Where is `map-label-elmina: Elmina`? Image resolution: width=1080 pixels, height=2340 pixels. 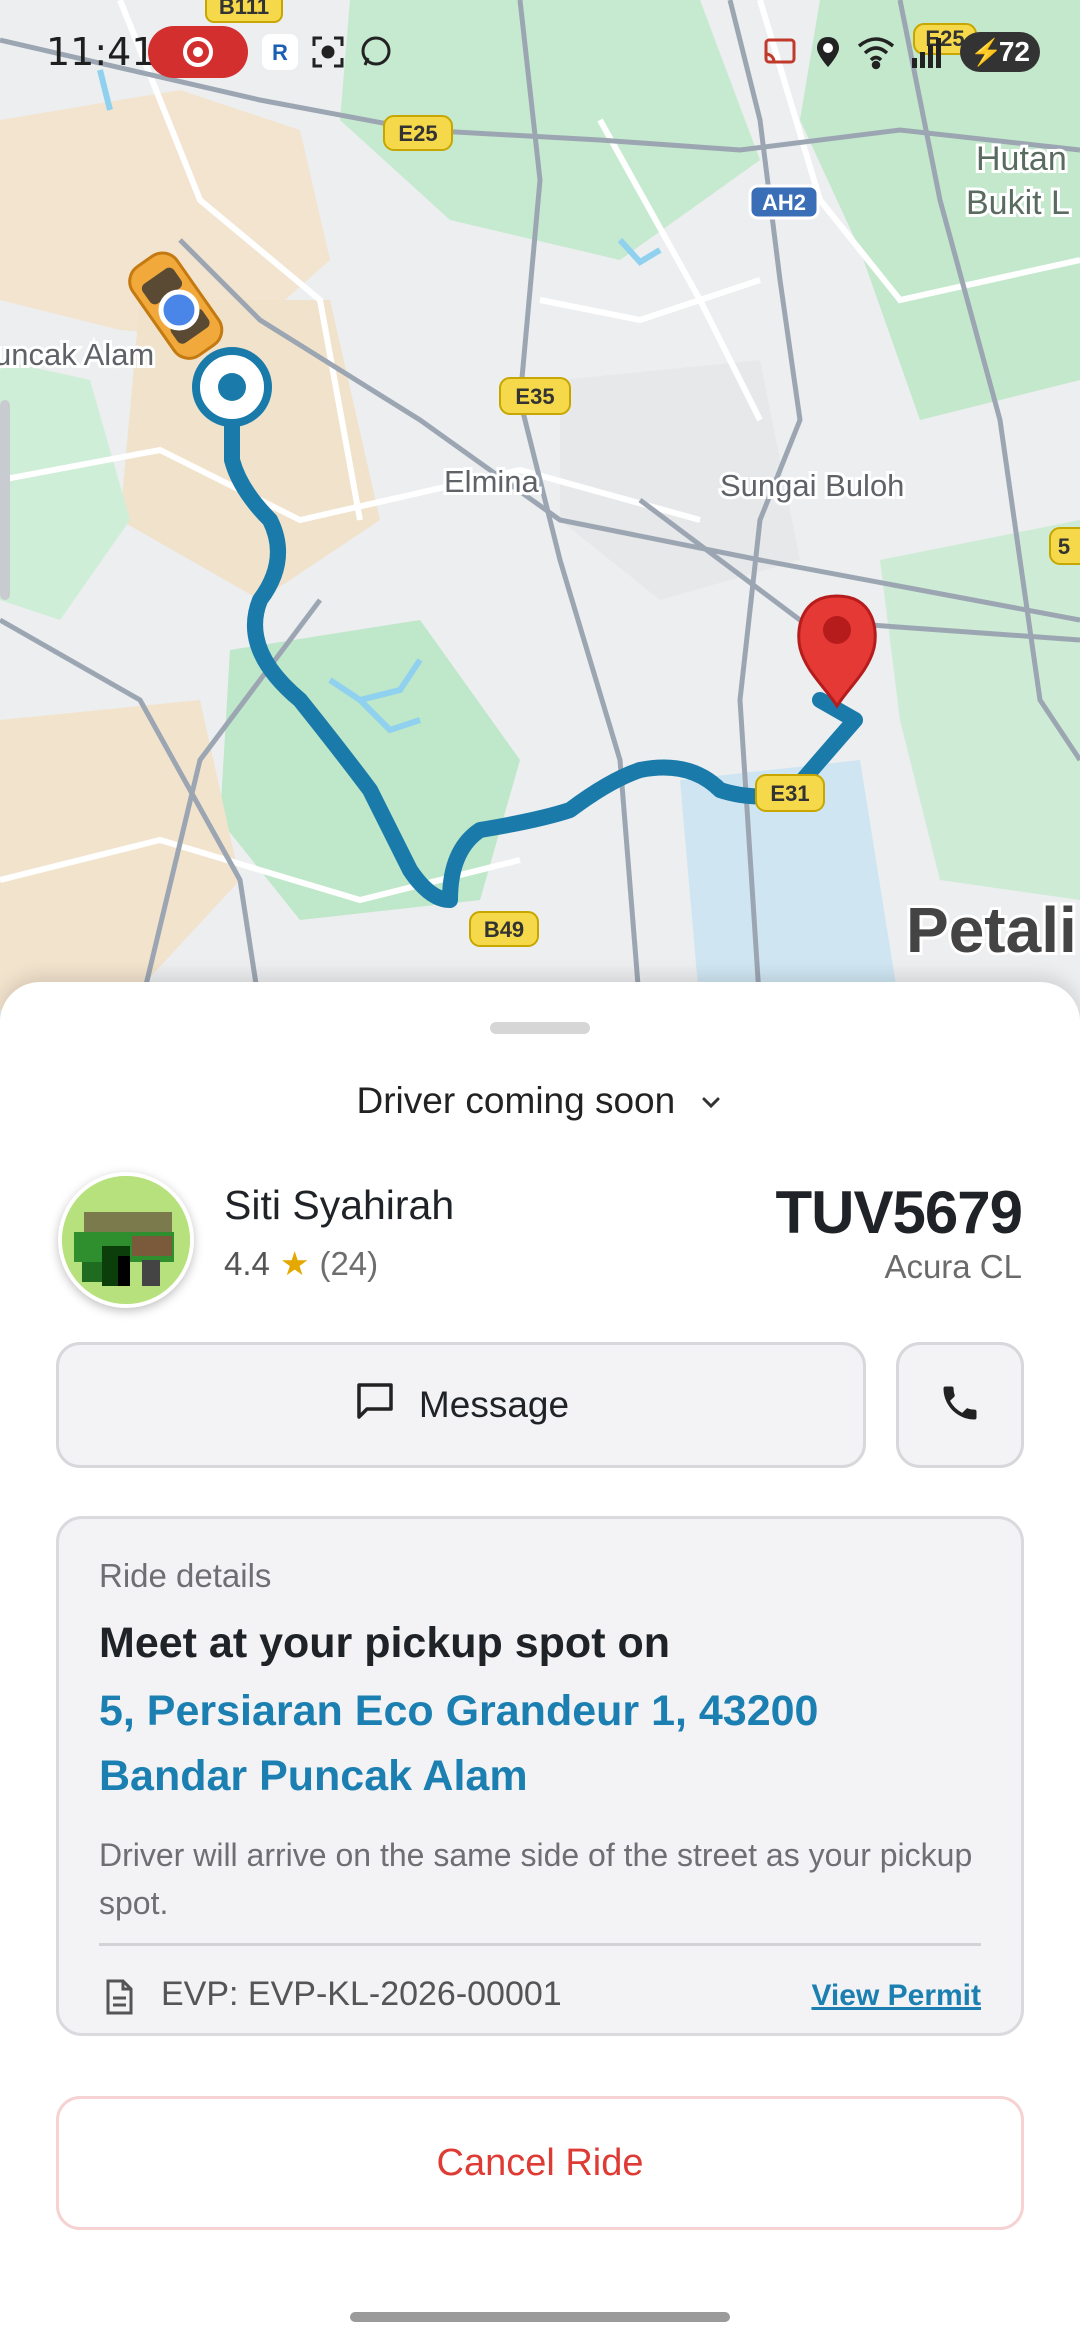
map-label-elmina: Elmina is located at coordinates (492, 481).